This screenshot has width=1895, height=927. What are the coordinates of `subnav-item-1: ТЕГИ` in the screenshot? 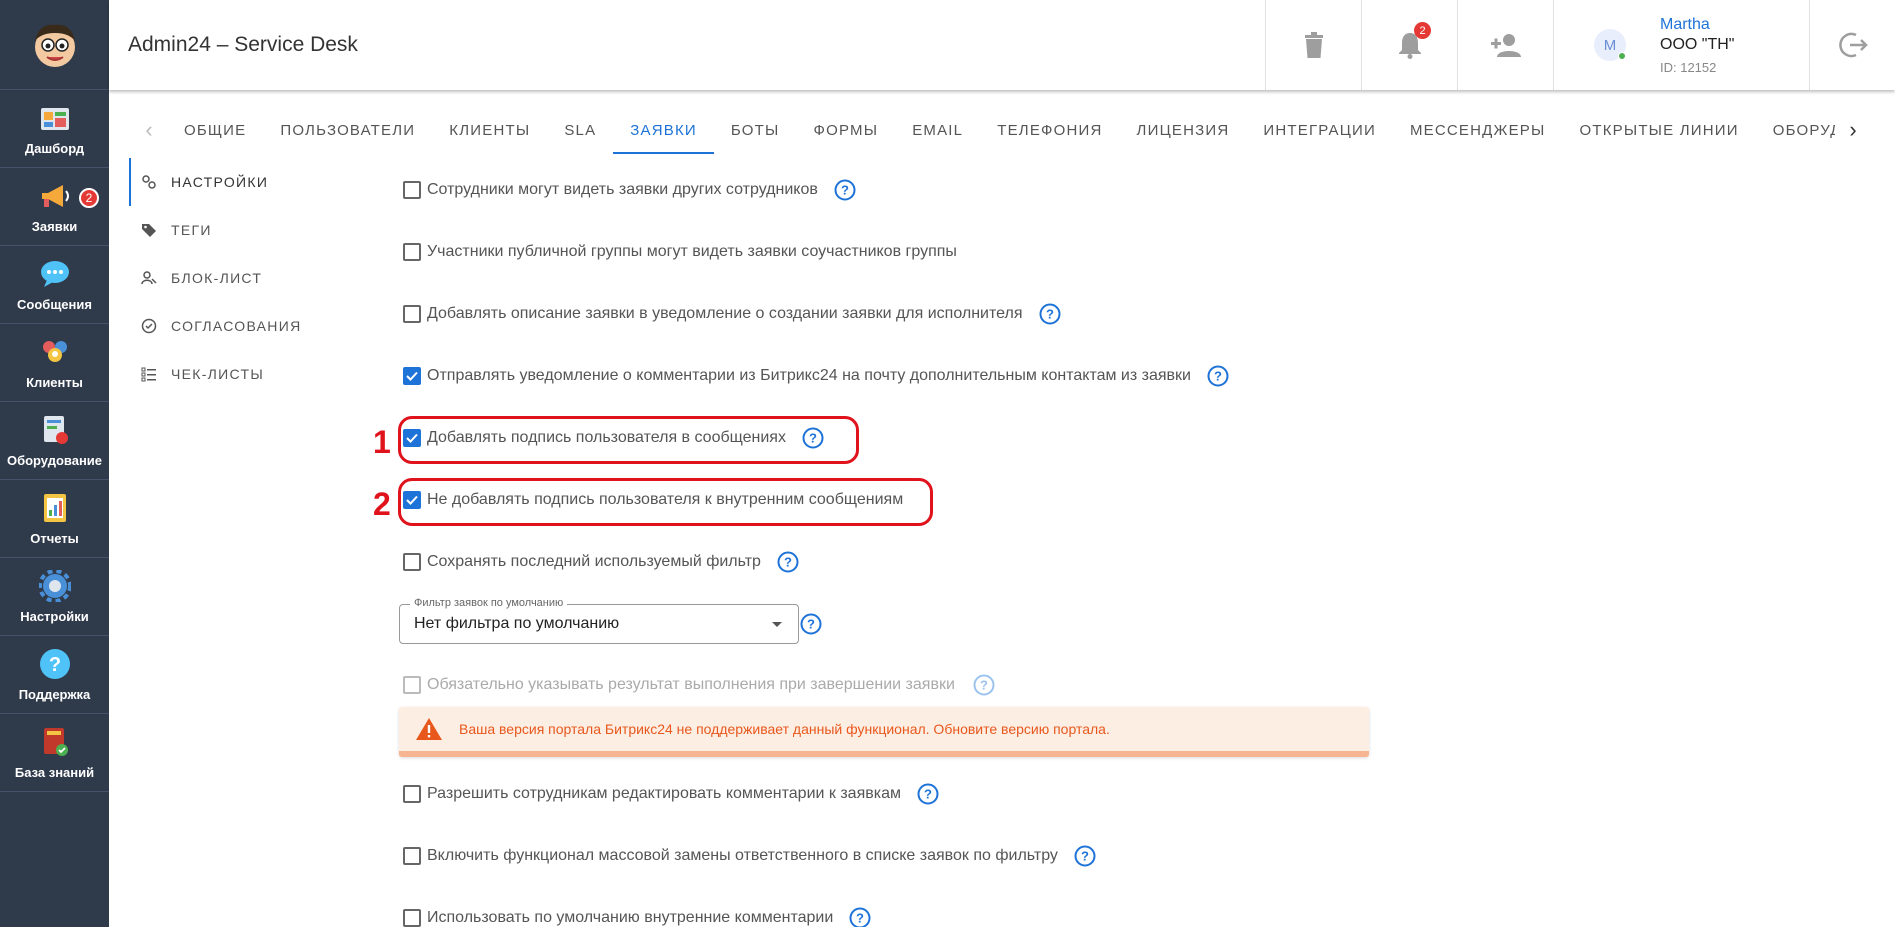 It's located at (229, 230).